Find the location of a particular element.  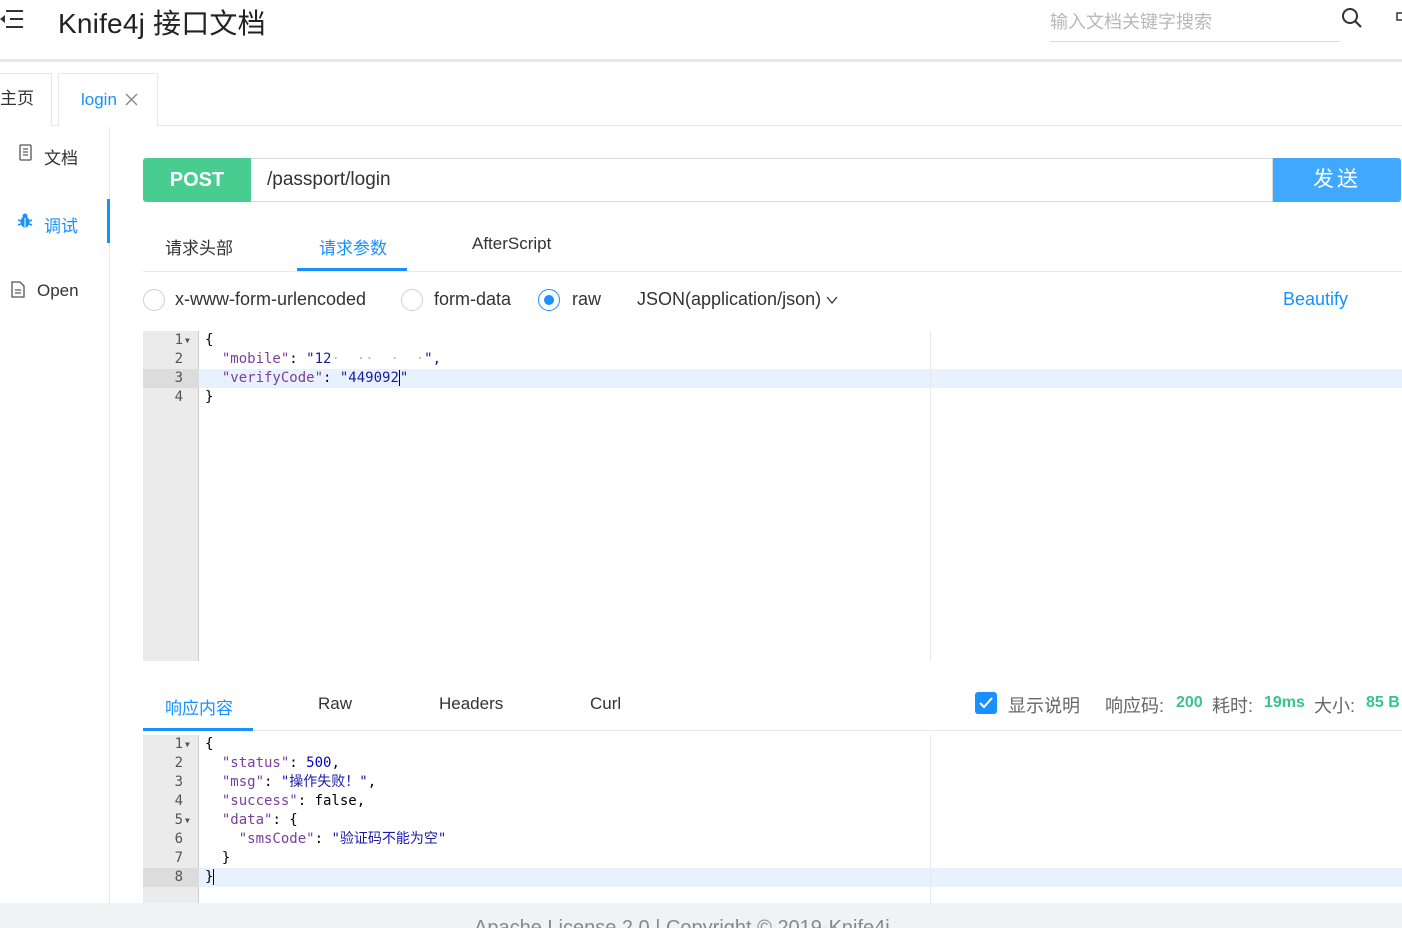

line-number: 6 is located at coordinates (178, 839).